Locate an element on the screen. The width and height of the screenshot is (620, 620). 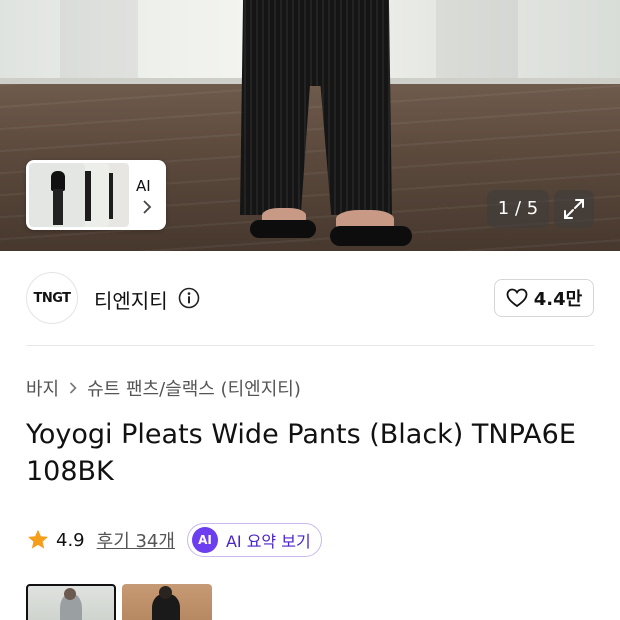
expand-icon is located at coordinates (574, 209).